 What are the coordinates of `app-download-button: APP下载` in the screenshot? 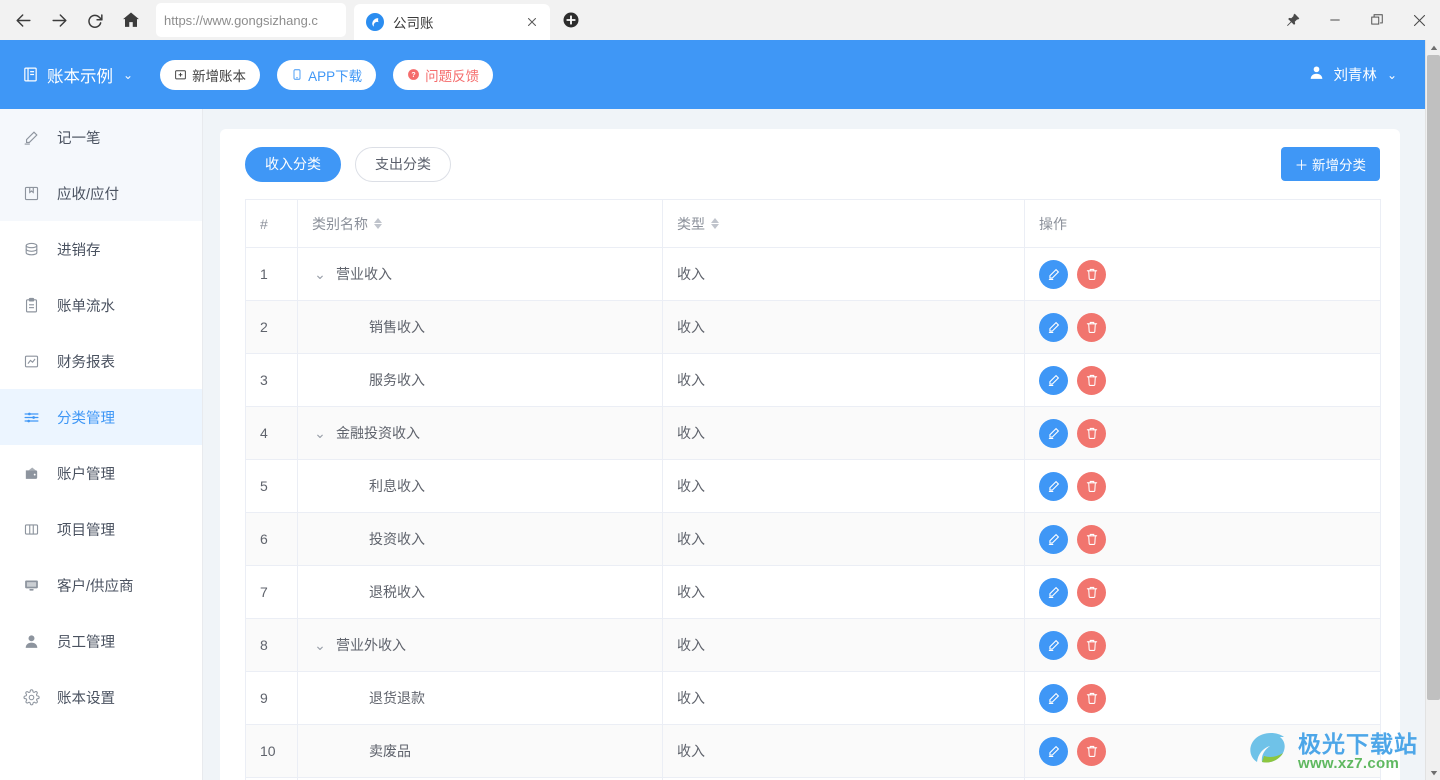 It's located at (327, 74).